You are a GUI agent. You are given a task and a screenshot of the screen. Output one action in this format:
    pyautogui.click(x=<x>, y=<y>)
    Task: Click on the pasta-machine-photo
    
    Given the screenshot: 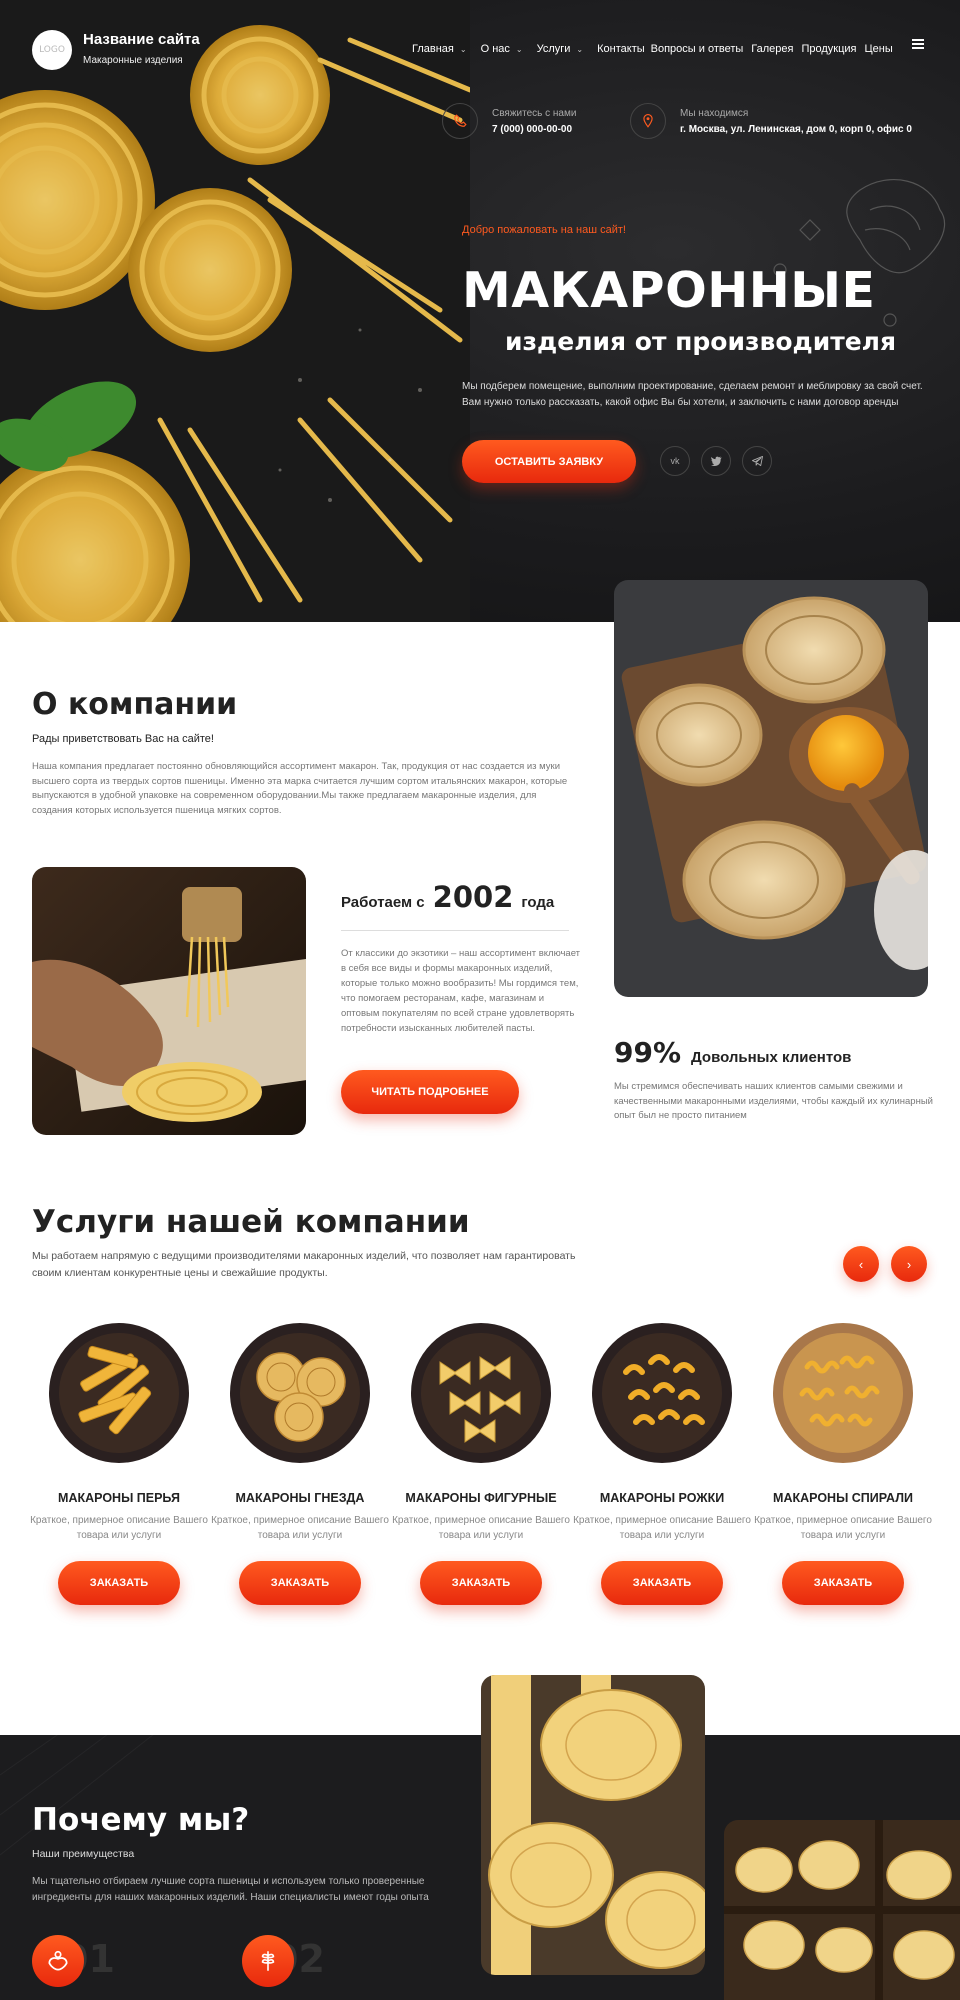 What is the action you would take?
    pyautogui.click(x=169, y=1001)
    